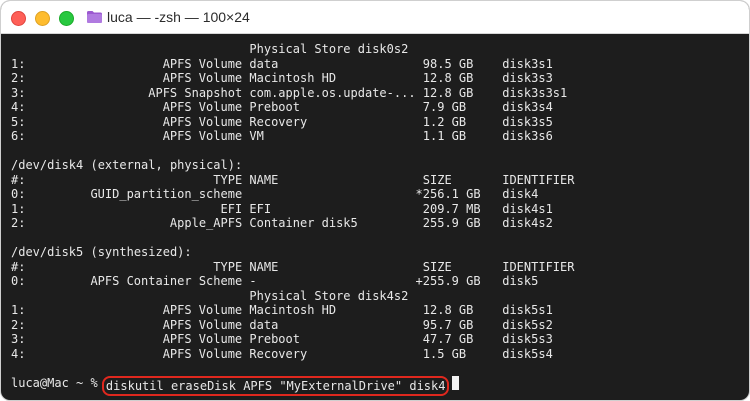 The width and height of the screenshot is (750, 401). What do you see at coordinates (101, 252) in the screenshot?
I see `disk-header-text: /dev/disk5 (synthesized):` at bounding box center [101, 252].